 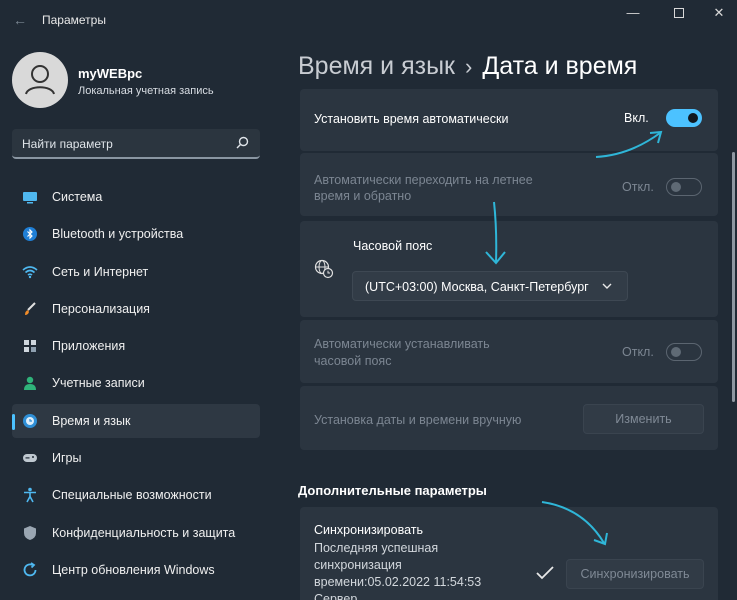 What do you see at coordinates (635, 574) in the screenshot?
I see `sync-now-button: Синхронизировать` at bounding box center [635, 574].